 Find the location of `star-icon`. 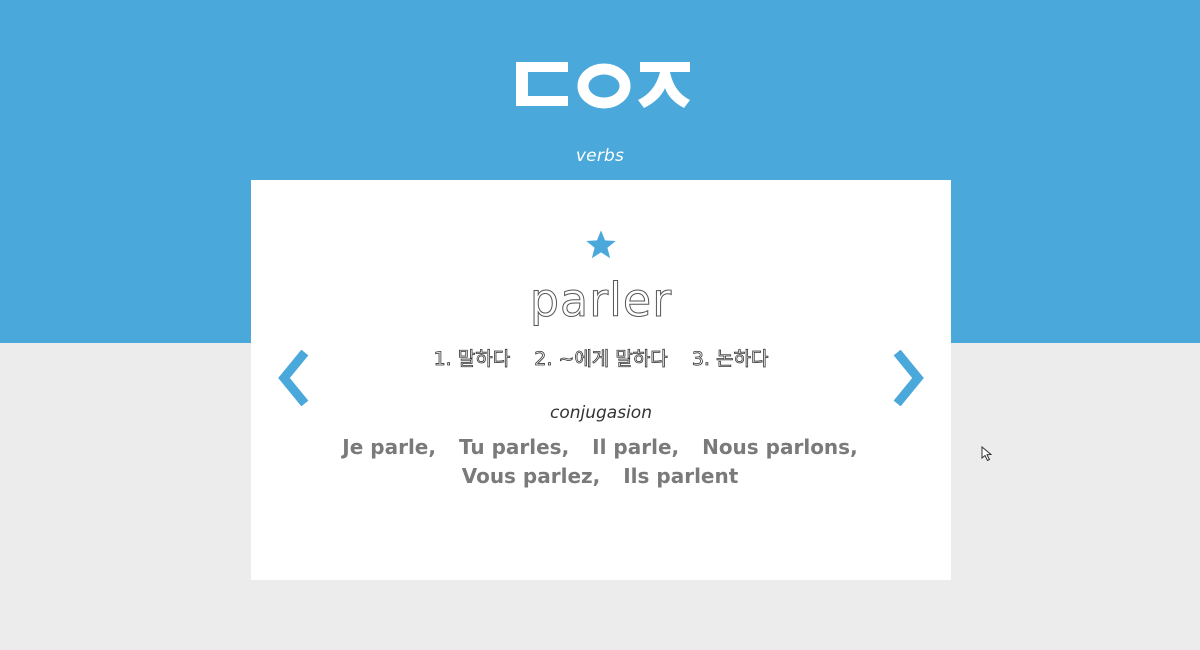

star-icon is located at coordinates (601, 245).